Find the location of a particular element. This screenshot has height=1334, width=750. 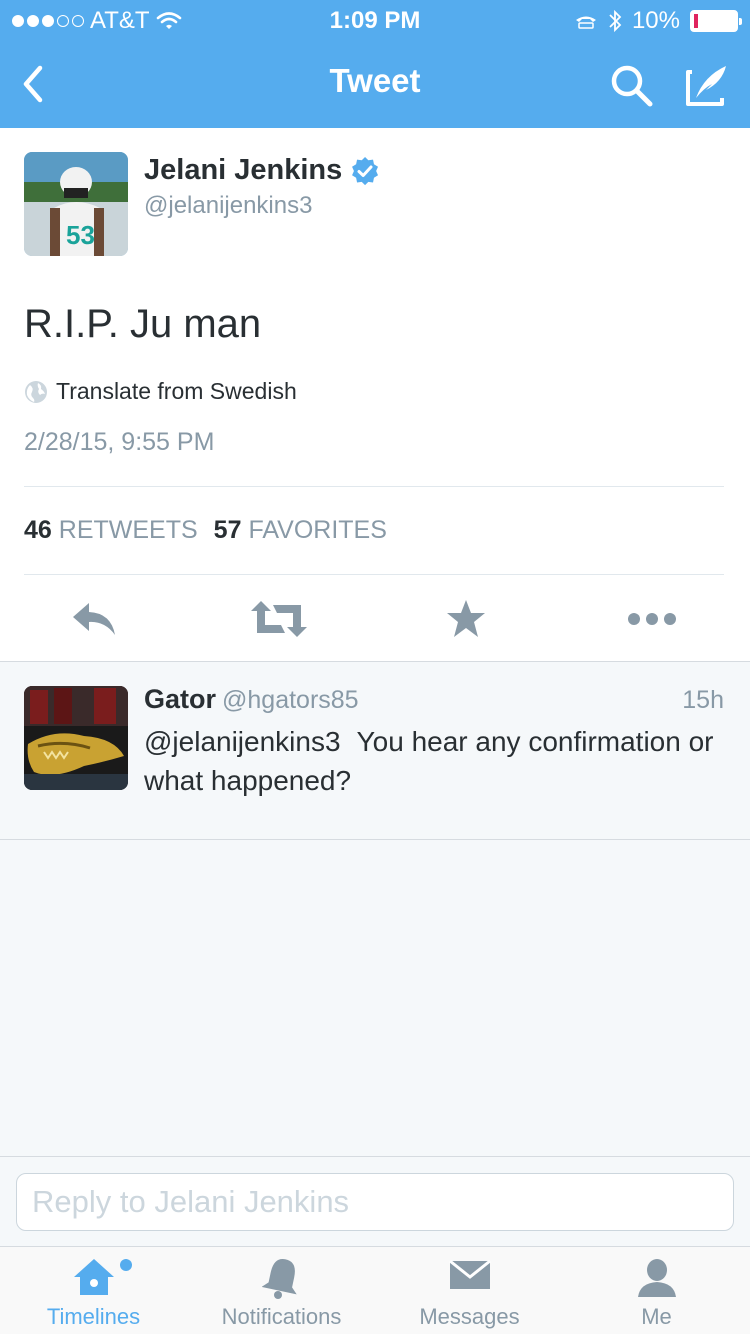

translate-label: Translate from Swedish is located at coordinates (176, 391).